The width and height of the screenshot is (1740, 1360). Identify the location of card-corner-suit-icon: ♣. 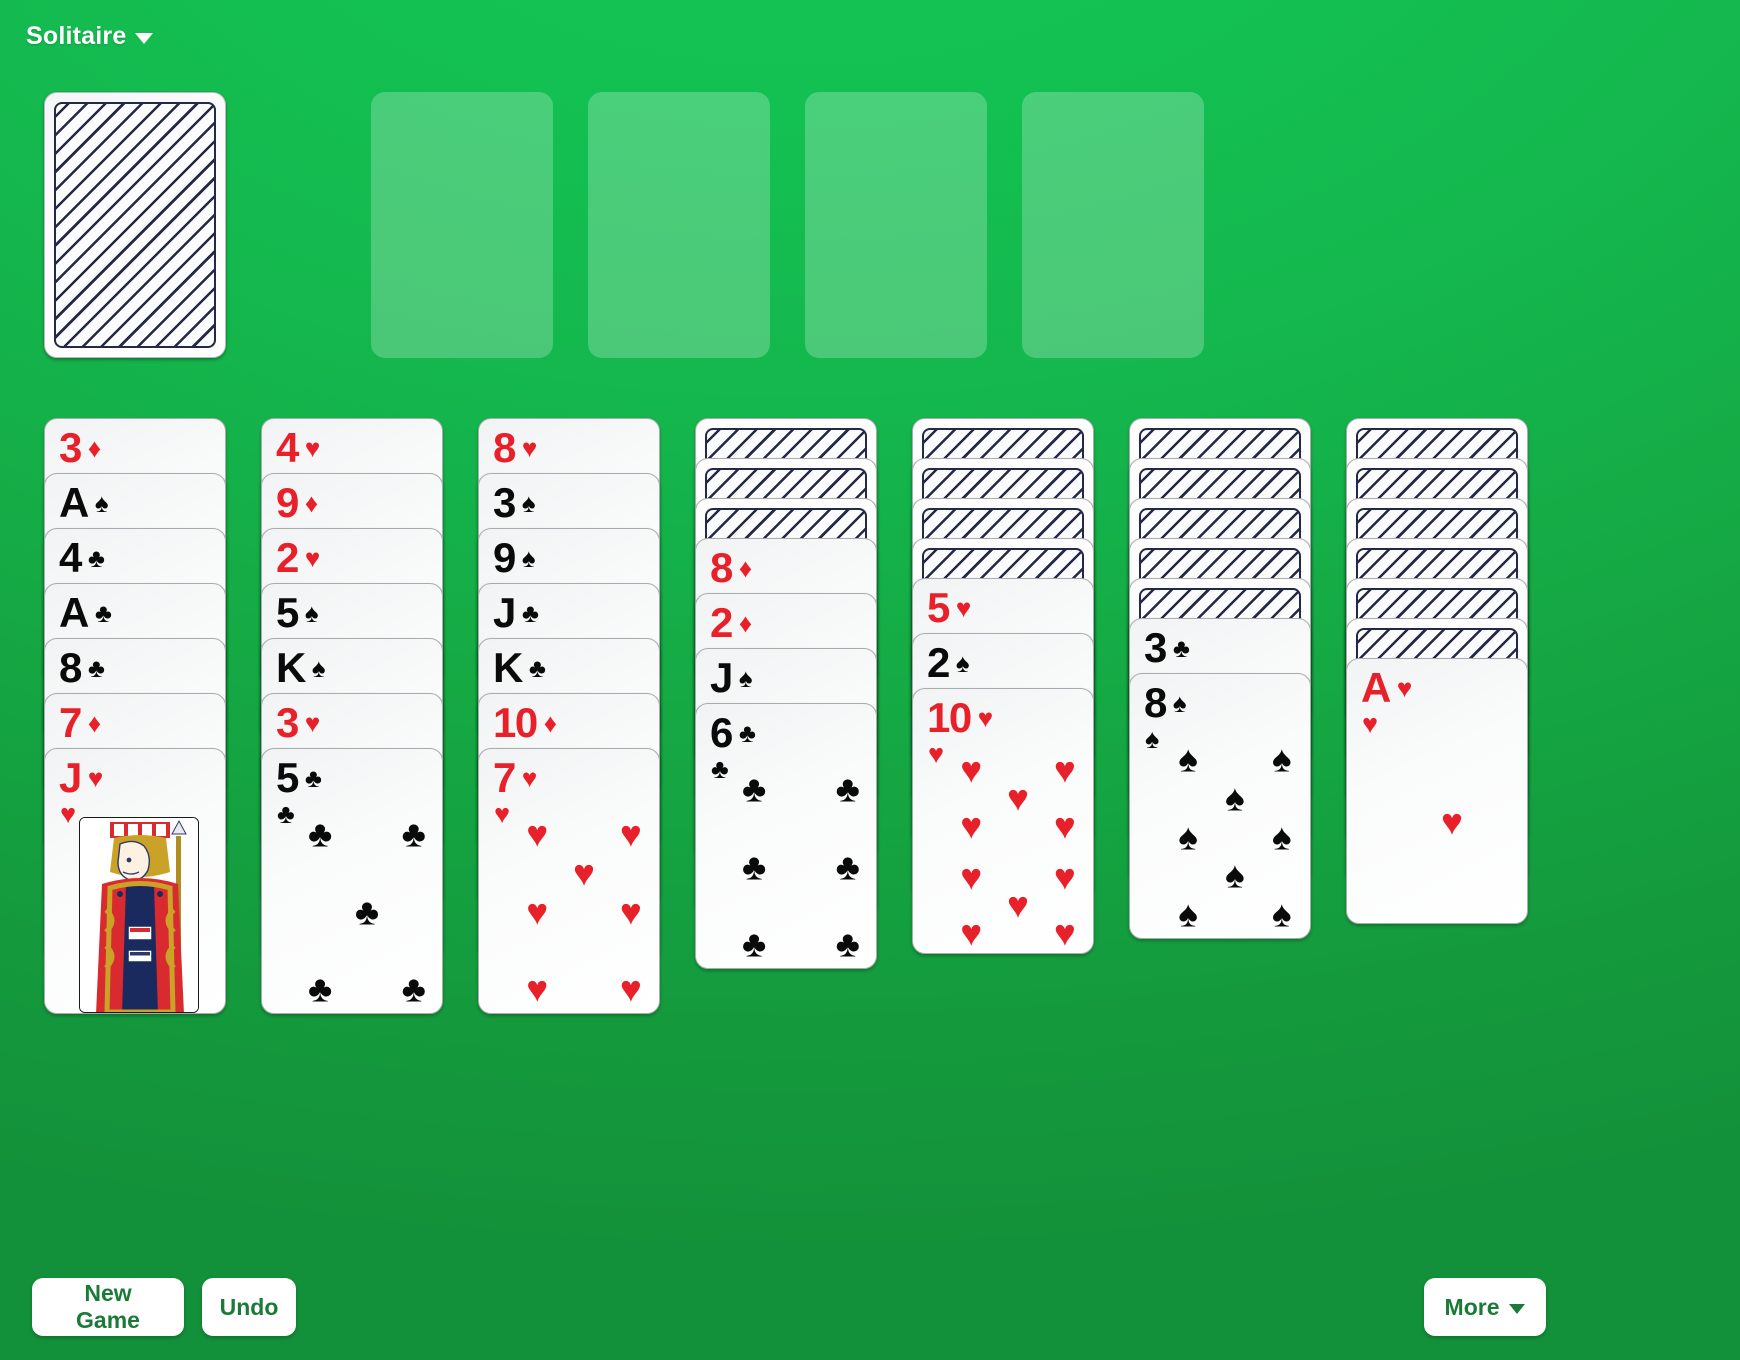
(286, 814).